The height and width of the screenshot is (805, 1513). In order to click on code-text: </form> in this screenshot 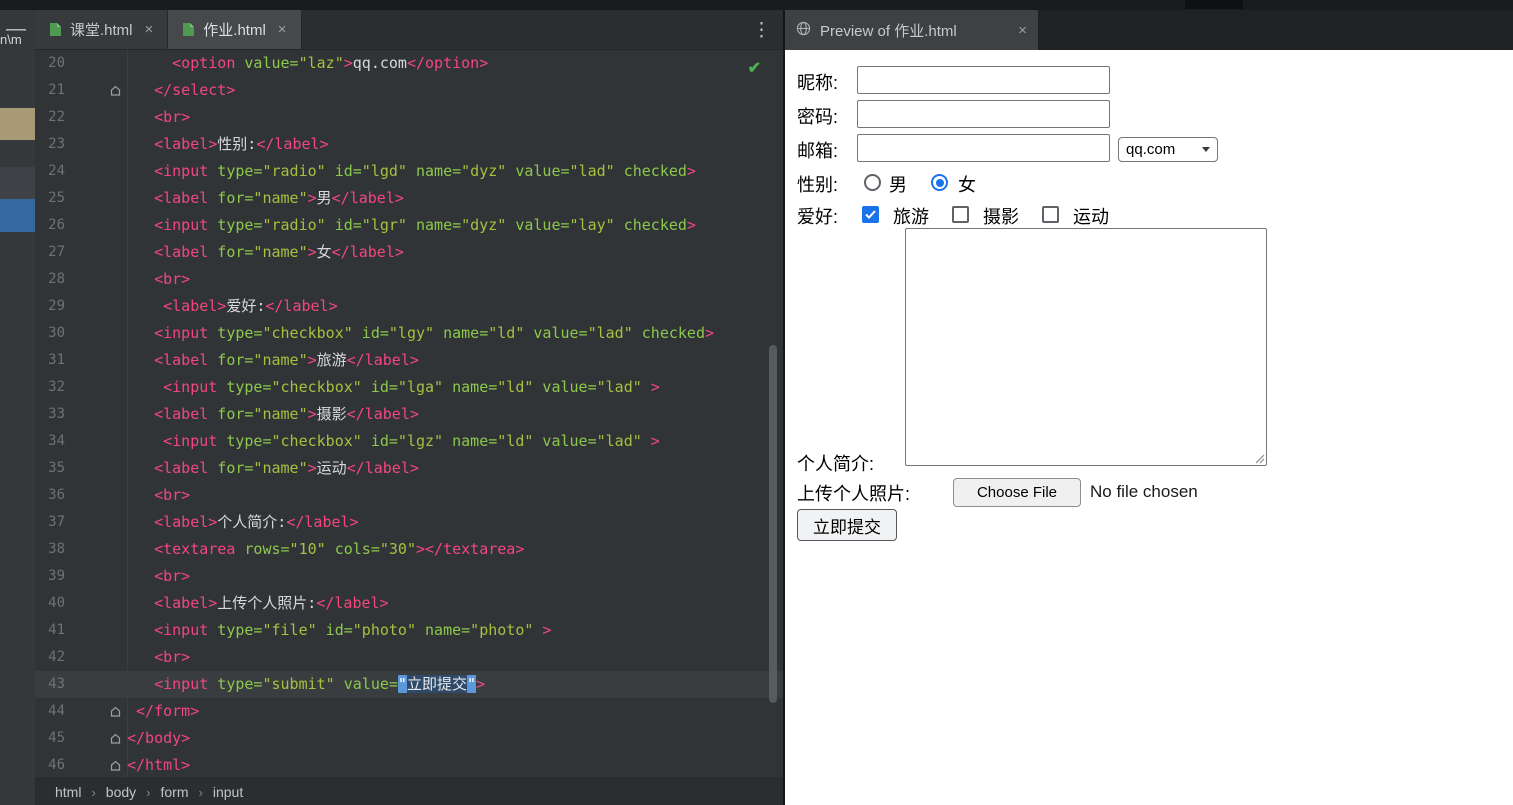, I will do `click(455, 711)`.